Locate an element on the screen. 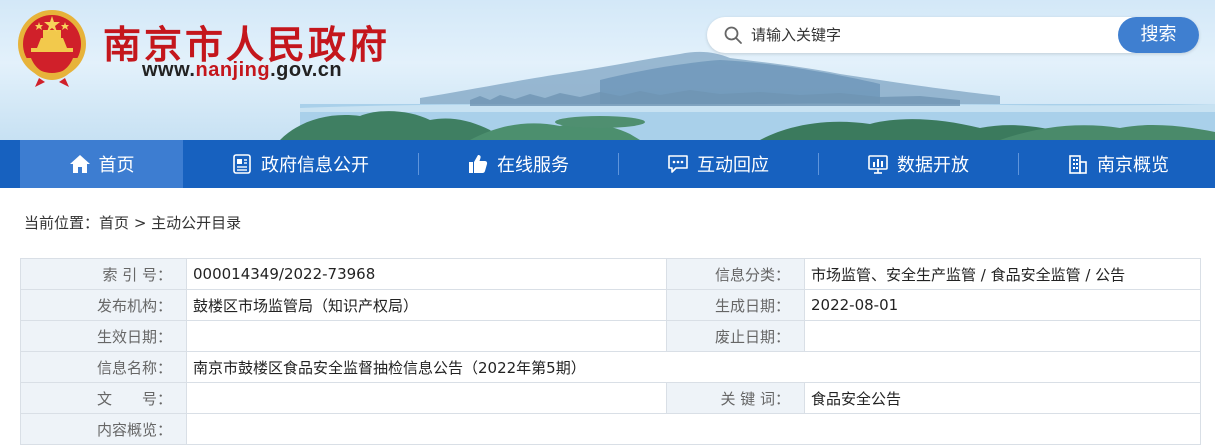 This screenshot has width=1215, height=445. table-row: 文 号： 关 键 词： 食品安全公告 is located at coordinates (610, 398).